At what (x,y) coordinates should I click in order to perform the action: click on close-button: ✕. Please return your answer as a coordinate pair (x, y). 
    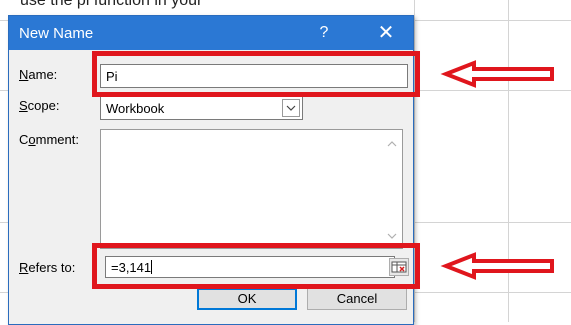
    Looking at the image, I should click on (386, 33).